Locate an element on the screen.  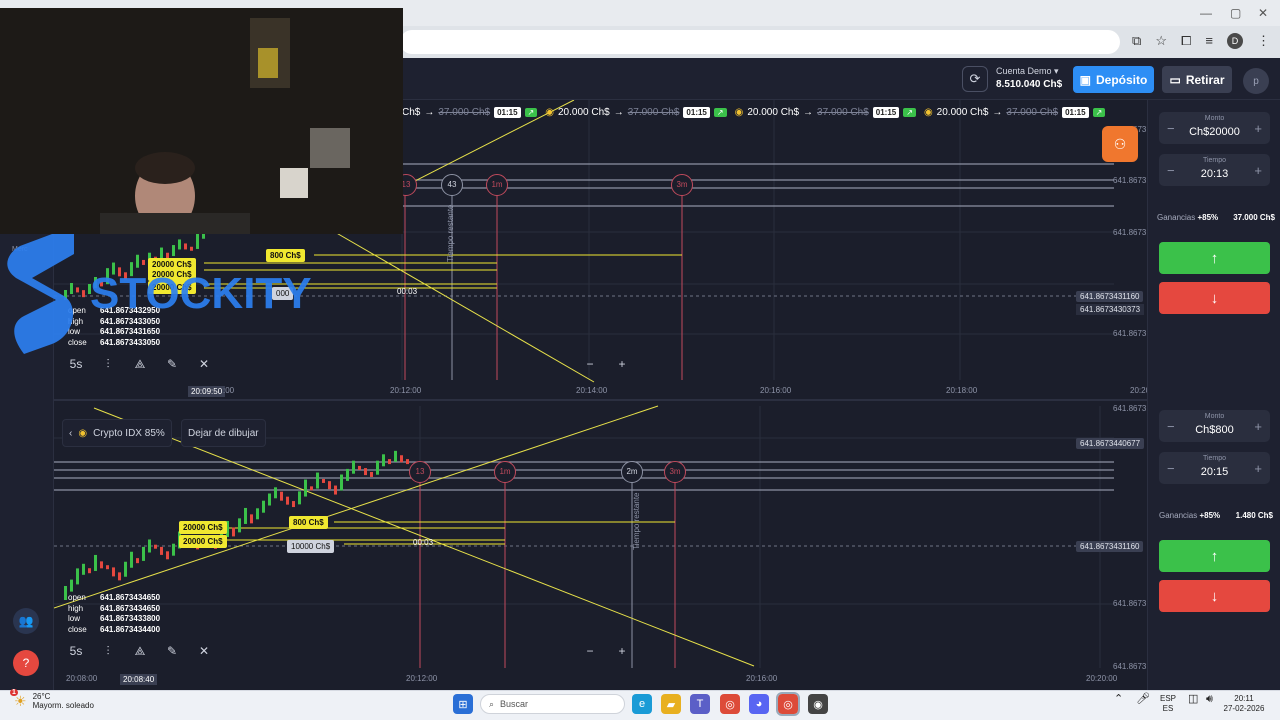
trade-payout: 37.000 Ch$ is located at coordinates (653, 112).